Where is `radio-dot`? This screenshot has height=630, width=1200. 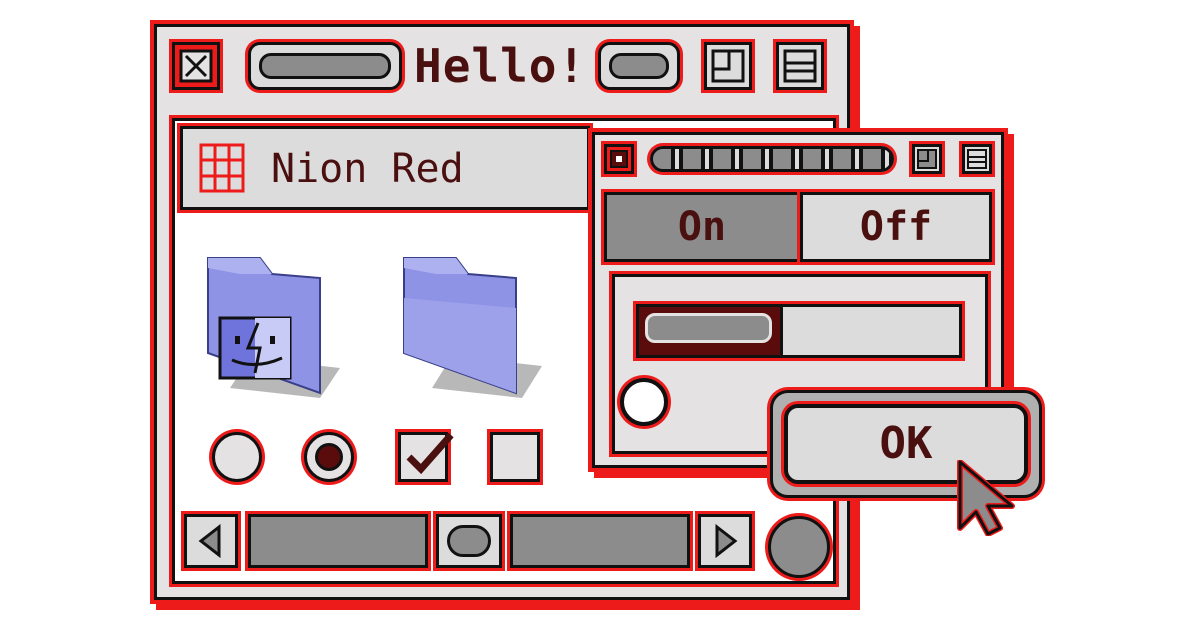
radio-dot is located at coordinates (329, 457).